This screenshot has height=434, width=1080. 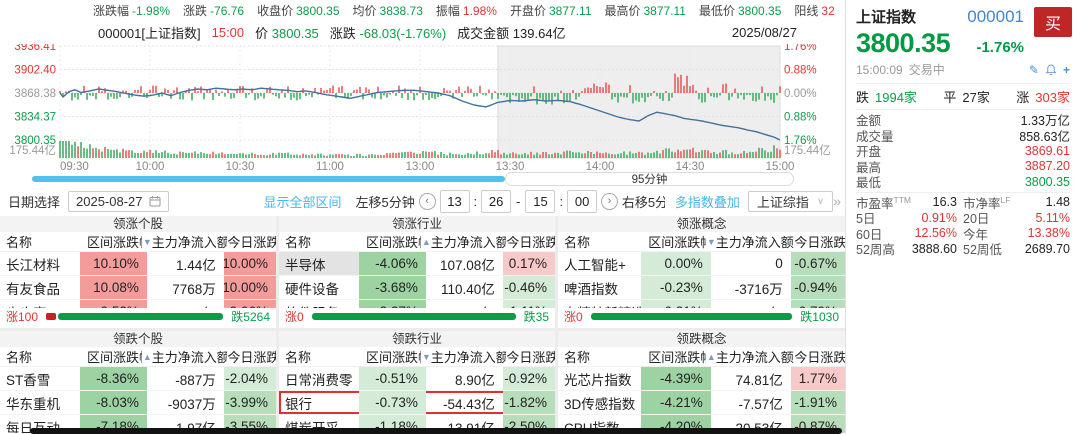 What do you see at coordinates (417, 403) in the screenshot?
I see `table-row: 银行 -0.73% -54.43亿 -1.82%` at bounding box center [417, 403].